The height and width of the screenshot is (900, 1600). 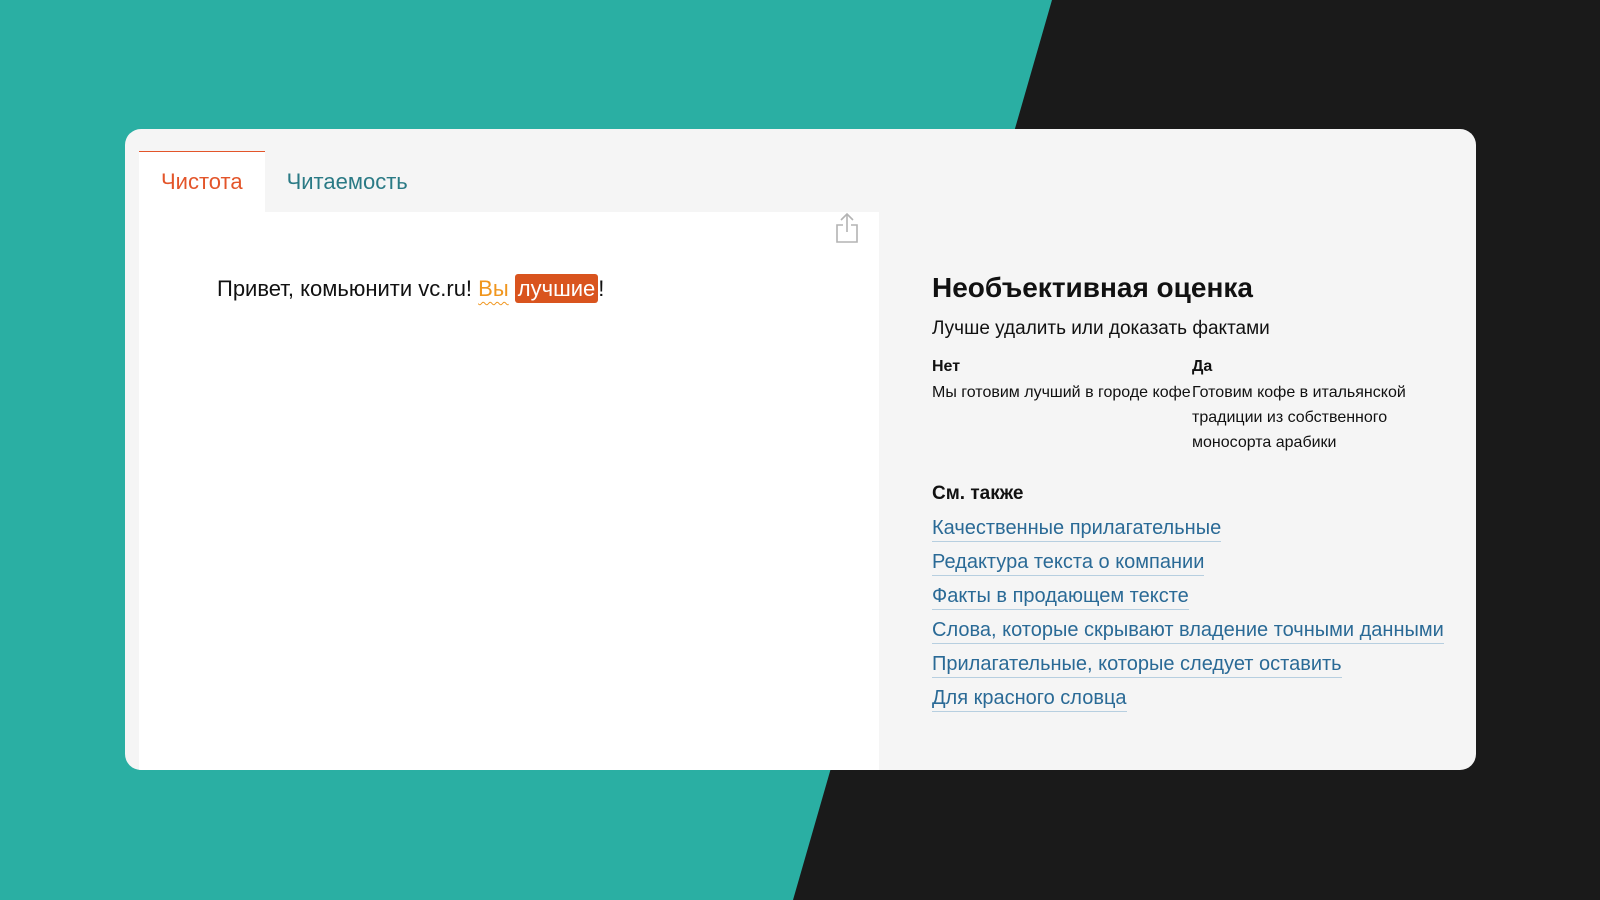 I want to click on link-company-text-editing: Редактура текста о компании, so click(x=1068, y=562).